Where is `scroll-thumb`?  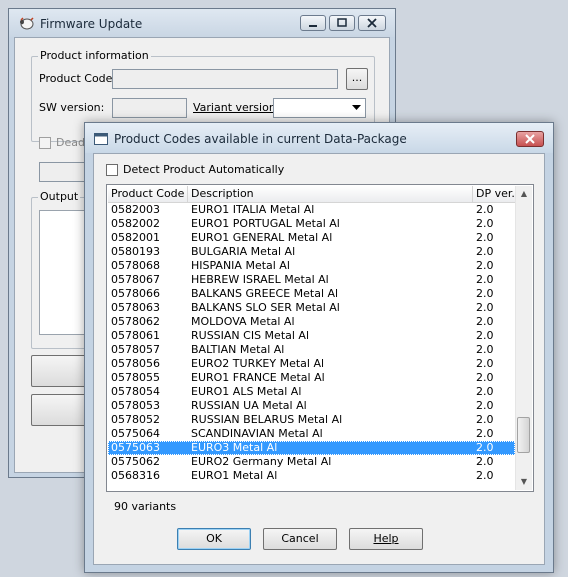
scroll-thumb is located at coordinates (523, 435).